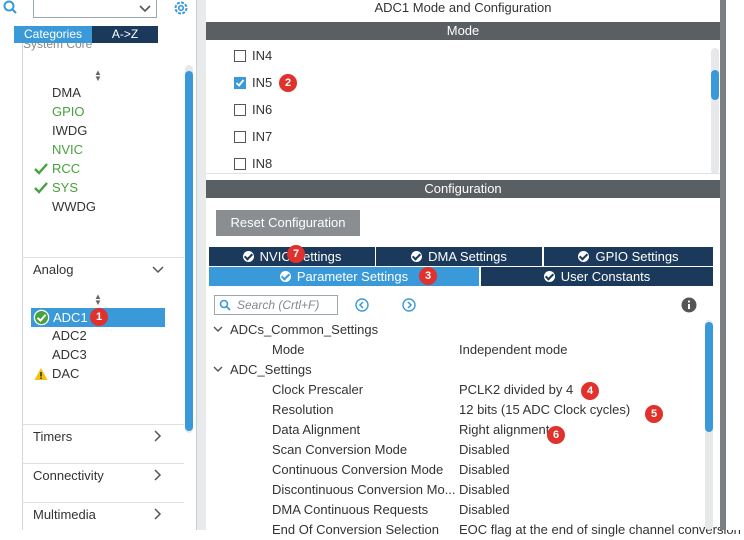 The image size is (744, 540). Describe the element at coordinates (288, 223) in the screenshot. I see `reset-configuration-button: Reset Configuration` at that location.